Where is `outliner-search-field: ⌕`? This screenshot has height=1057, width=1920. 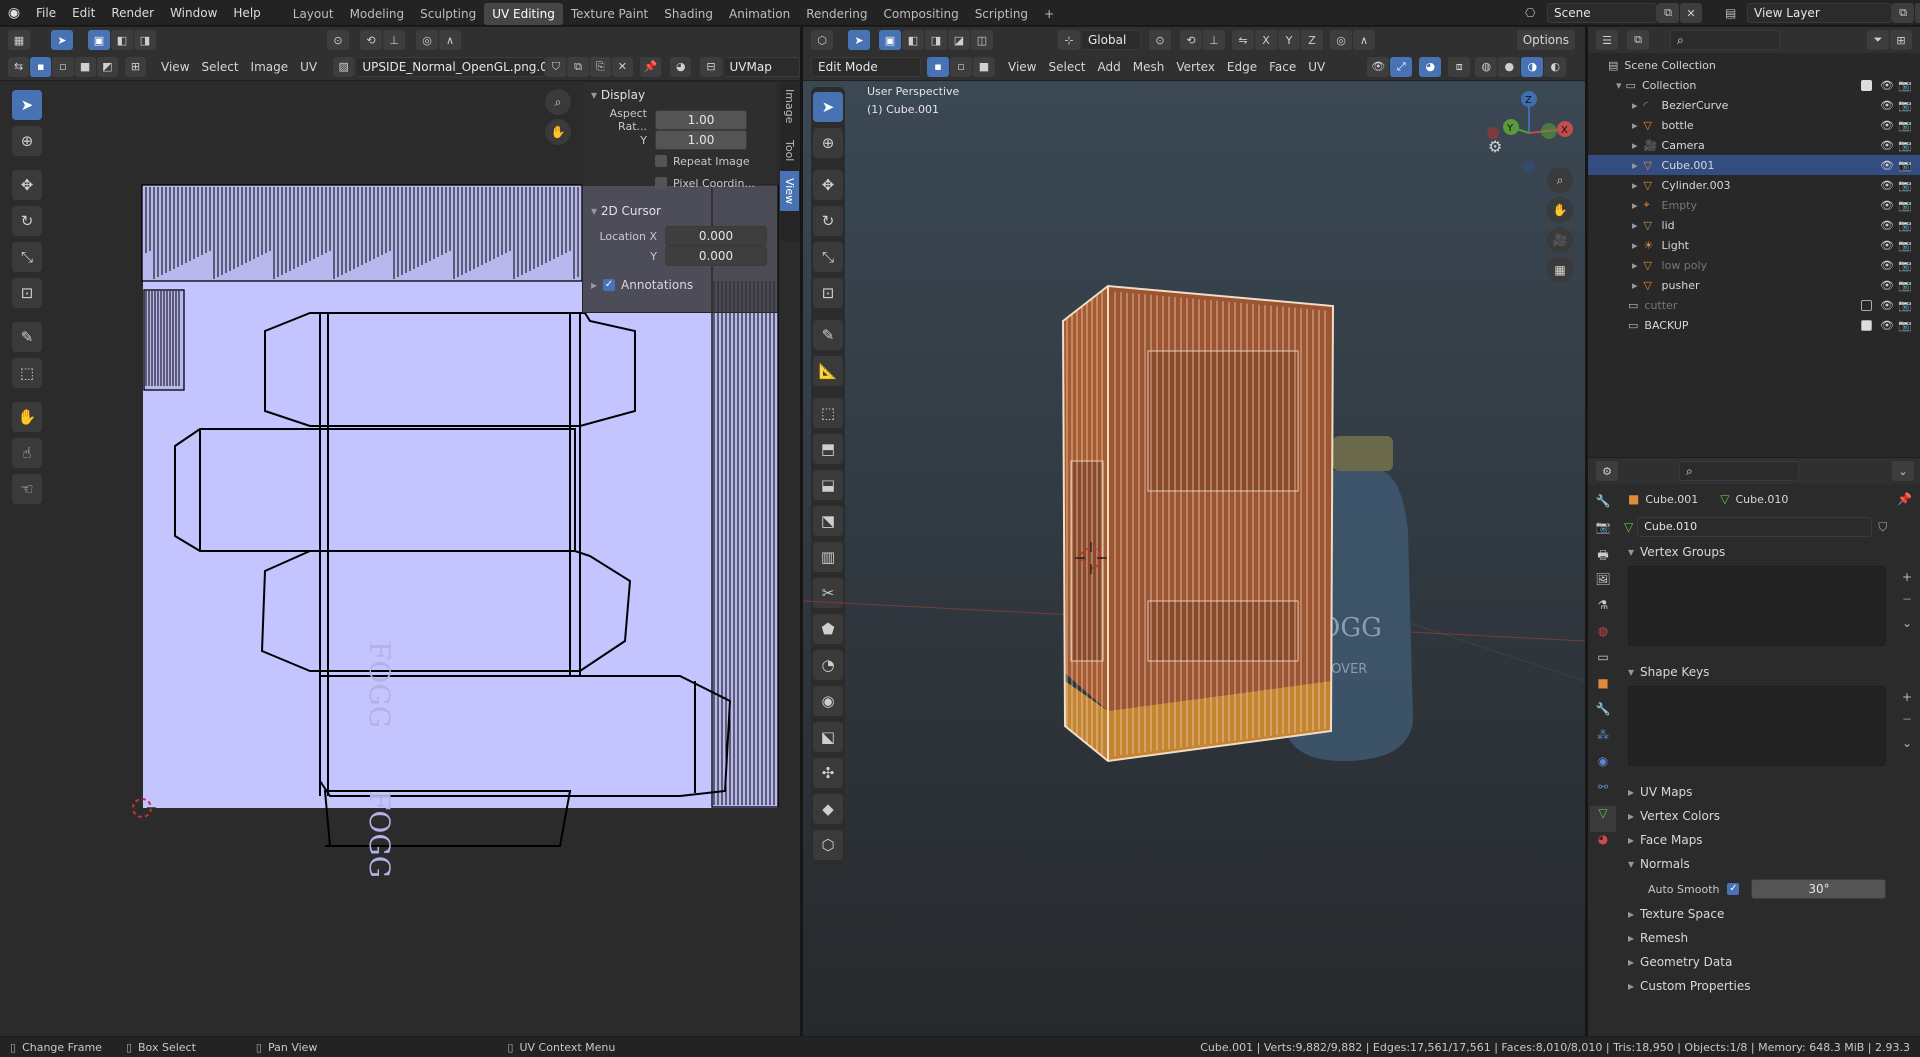 outliner-search-field: ⌕ is located at coordinates (1725, 40).